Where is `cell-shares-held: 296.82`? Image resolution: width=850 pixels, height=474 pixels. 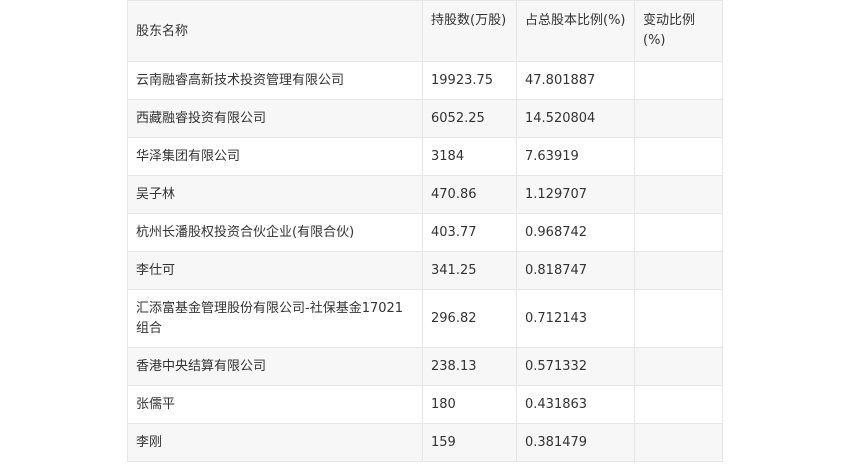 cell-shares-held: 296.82 is located at coordinates (469, 318).